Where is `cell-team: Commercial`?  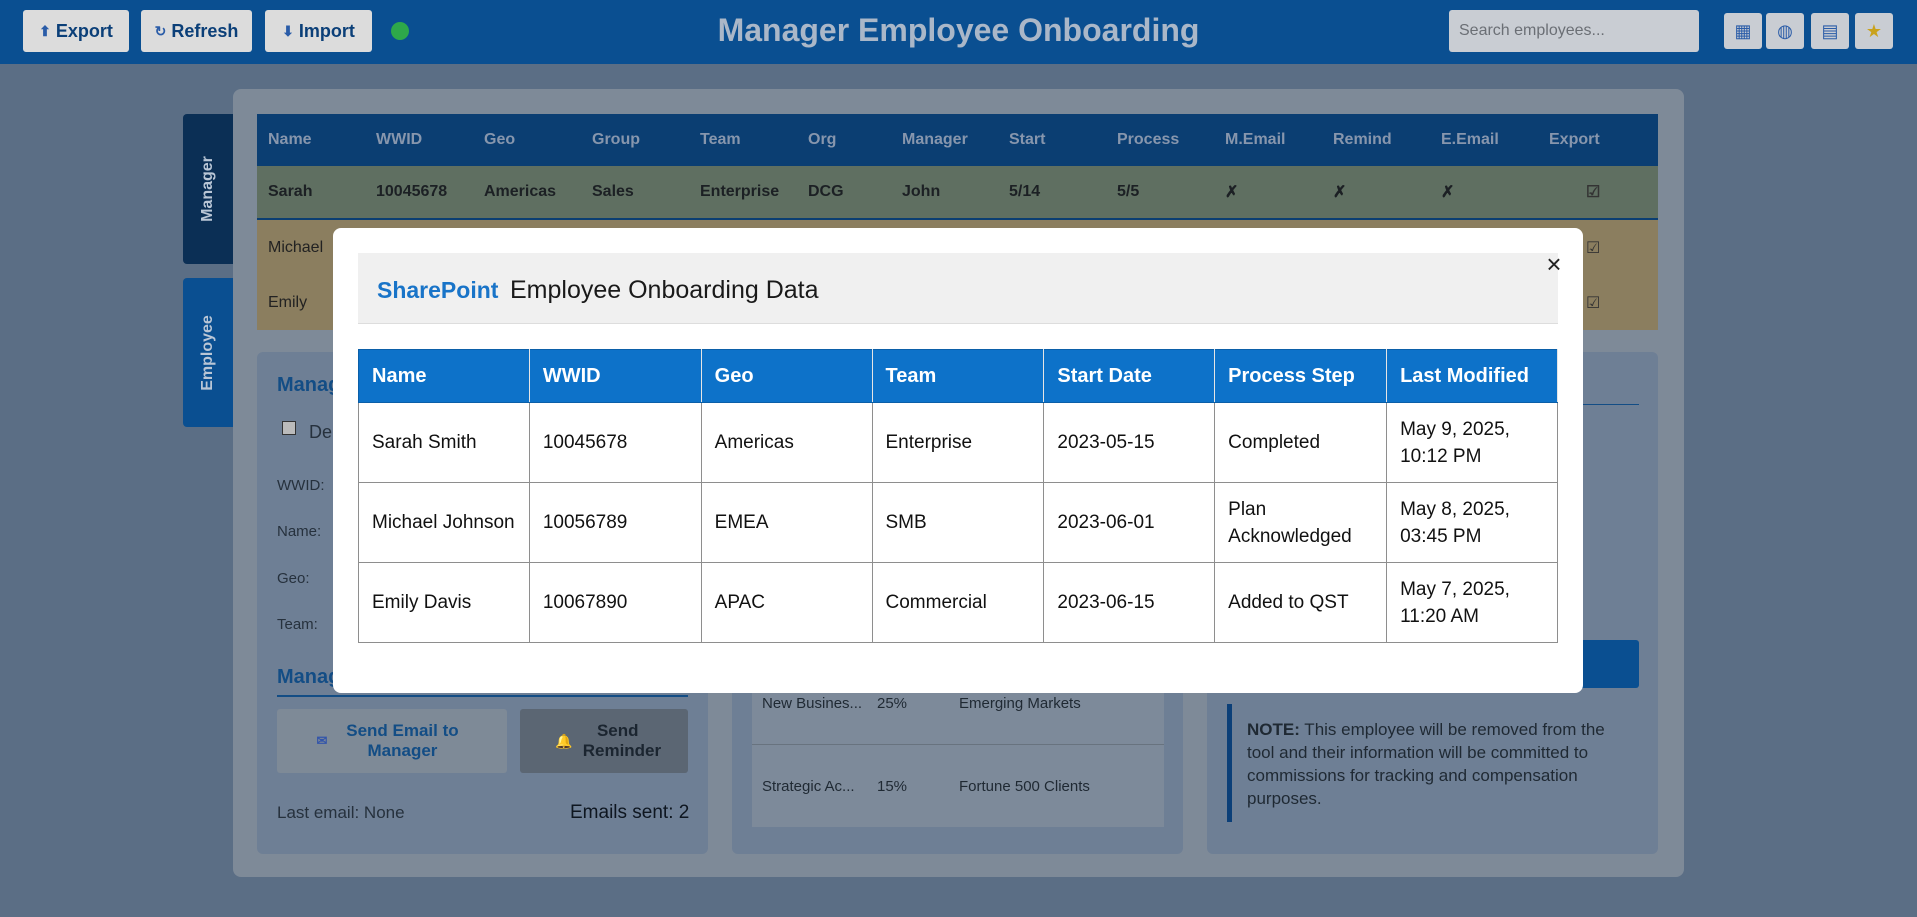
cell-team: Commercial is located at coordinates (958, 602).